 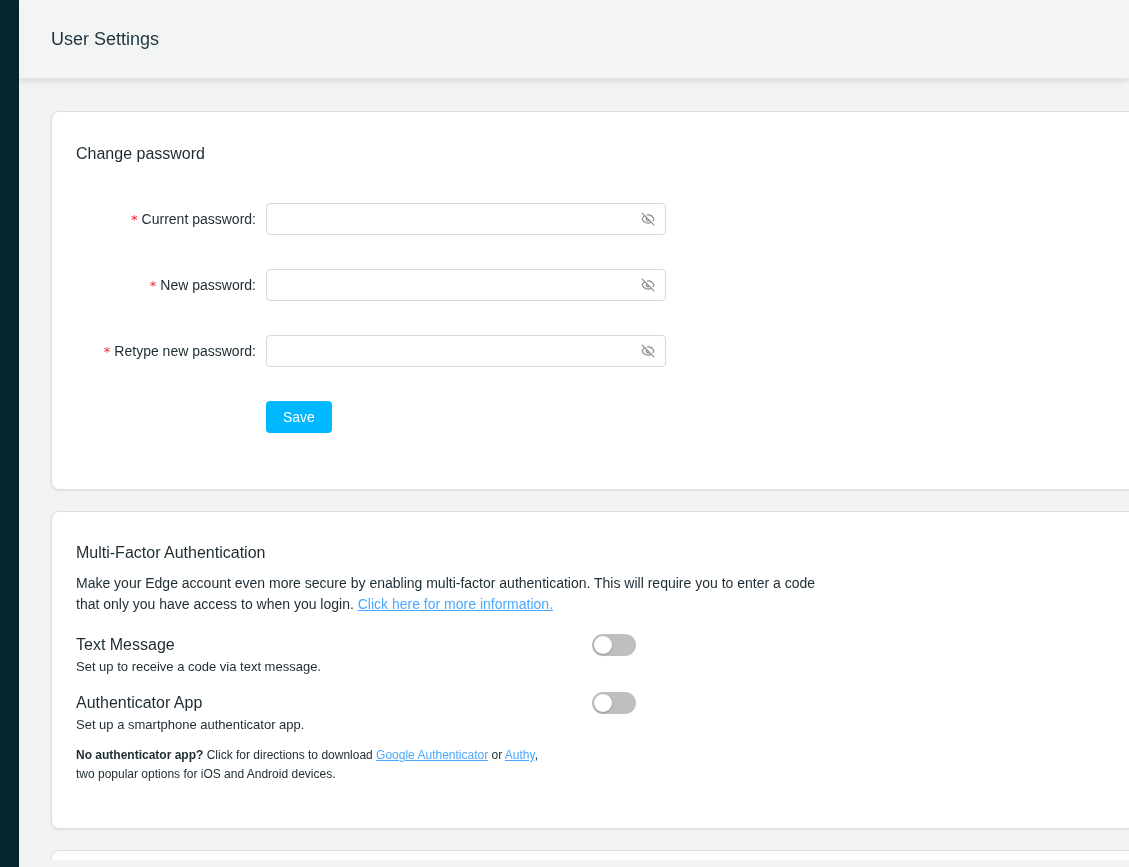 I want to click on link: Google Authenticator, so click(x=432, y=755).